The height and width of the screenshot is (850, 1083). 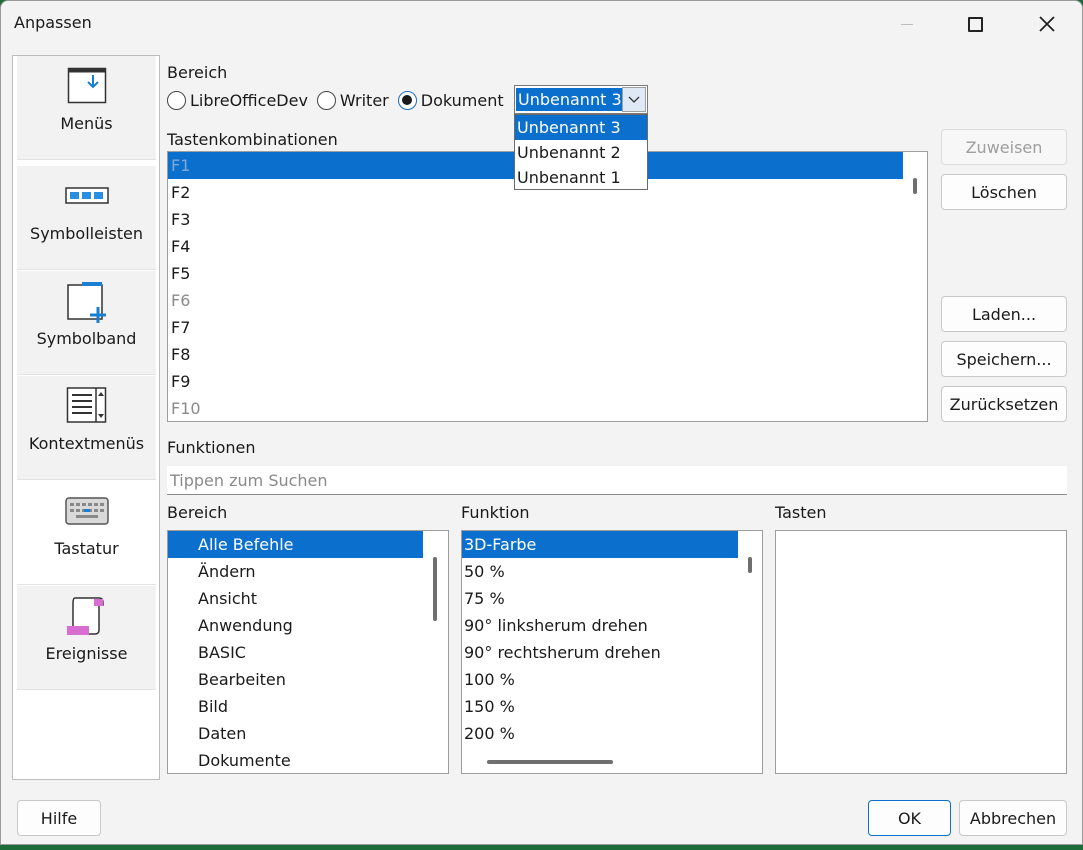 What do you see at coordinates (86, 108) in the screenshot?
I see `sidebar-item-menus: Menüs` at bounding box center [86, 108].